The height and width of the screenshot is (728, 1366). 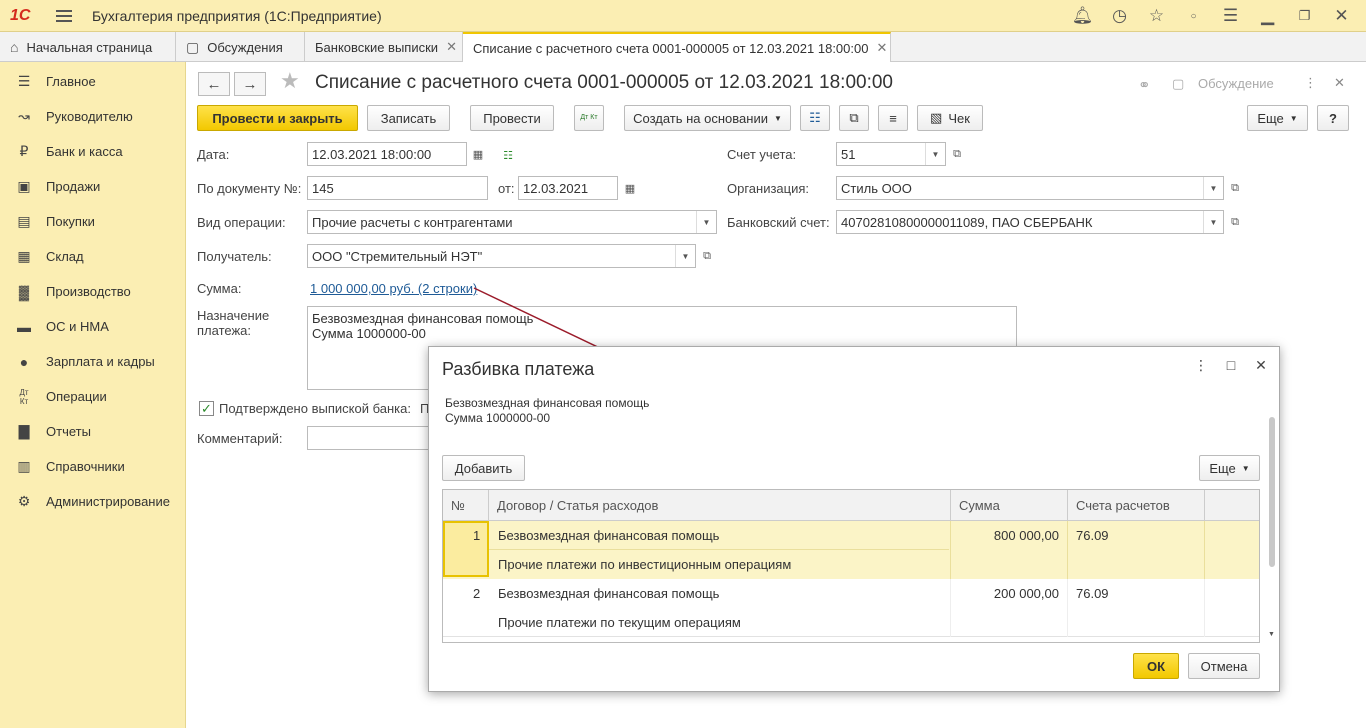 What do you see at coordinates (1224, 666) in the screenshot?
I see `cancel-button: Отмена` at bounding box center [1224, 666].